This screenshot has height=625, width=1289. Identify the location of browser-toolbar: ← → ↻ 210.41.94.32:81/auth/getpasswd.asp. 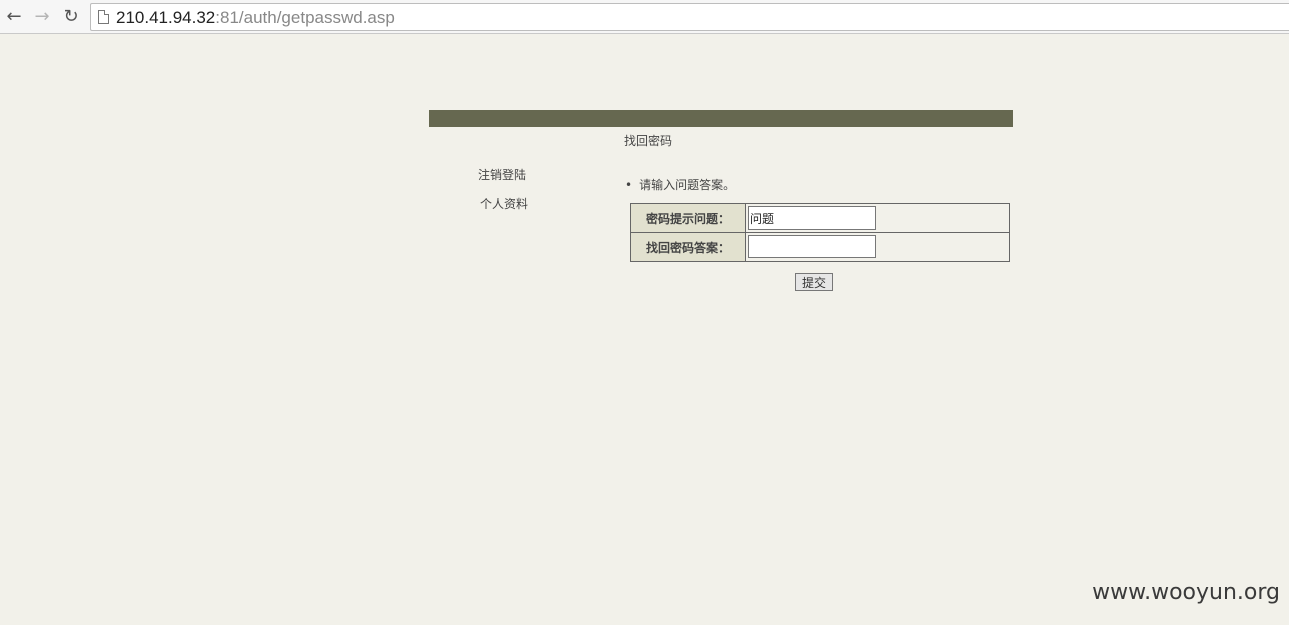
(644, 17).